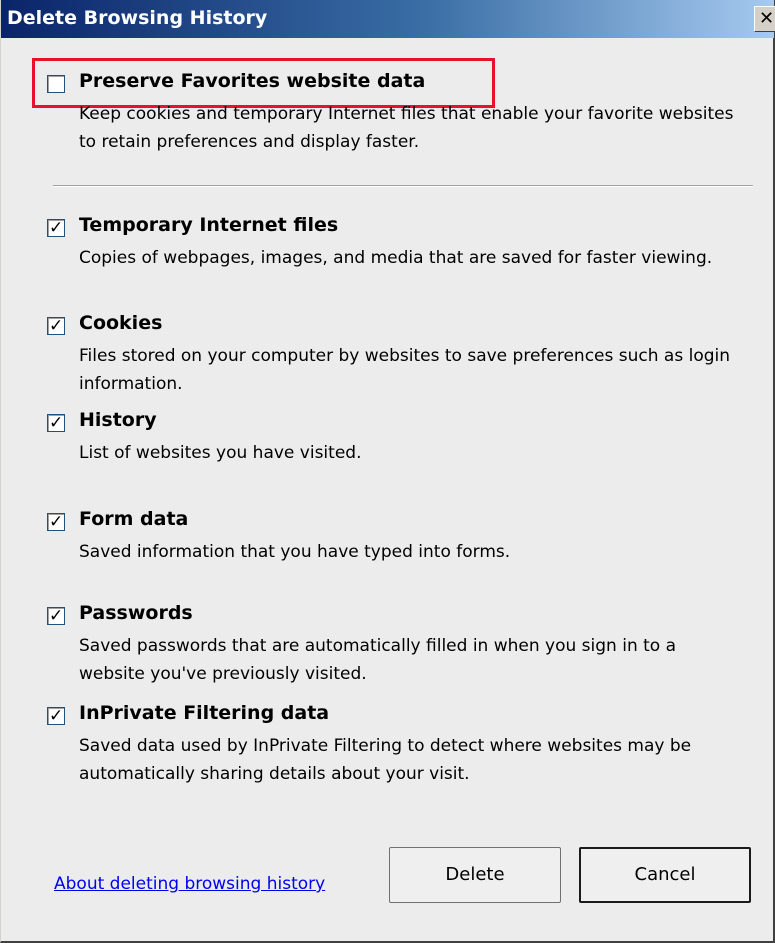 This screenshot has height=943, width=775. I want to click on option-label: Temporary Internet files, so click(209, 225).